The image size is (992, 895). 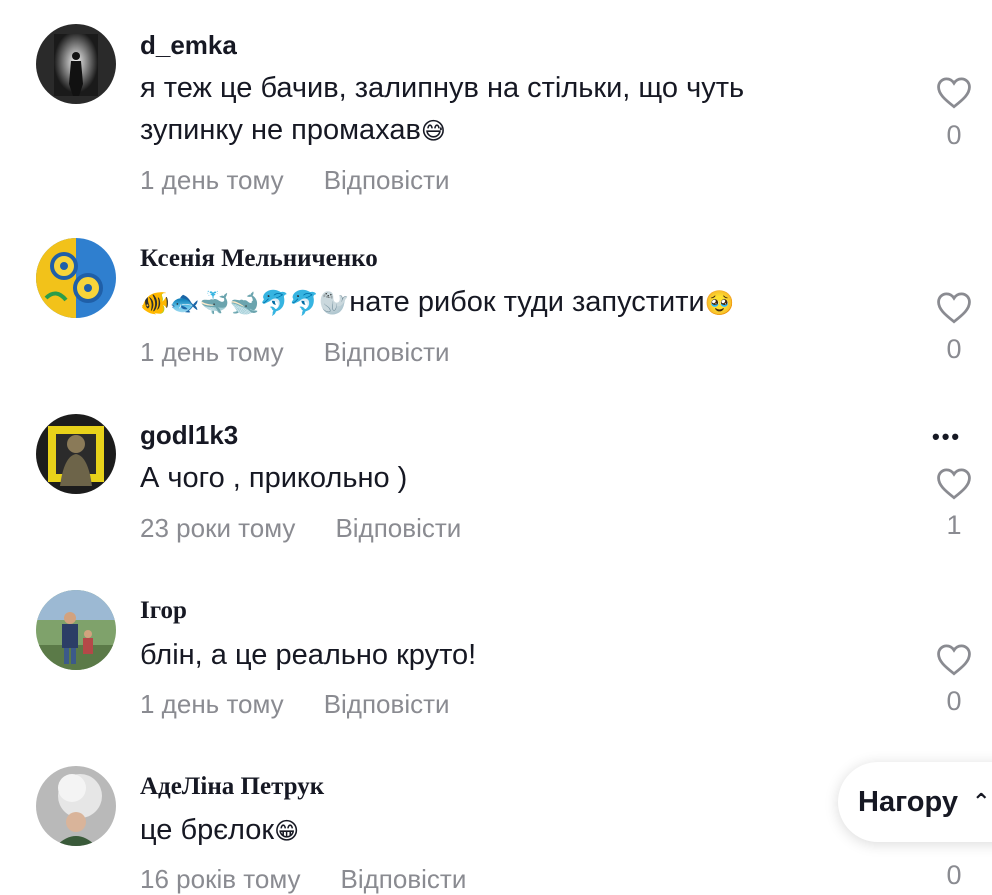 I want to click on comment-text-line: блін, а це реально круто!, so click(x=308, y=655).